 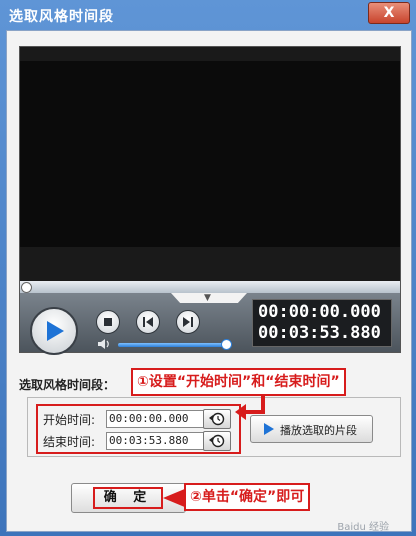 I want to click on previous-frame-button, so click(x=148, y=322).